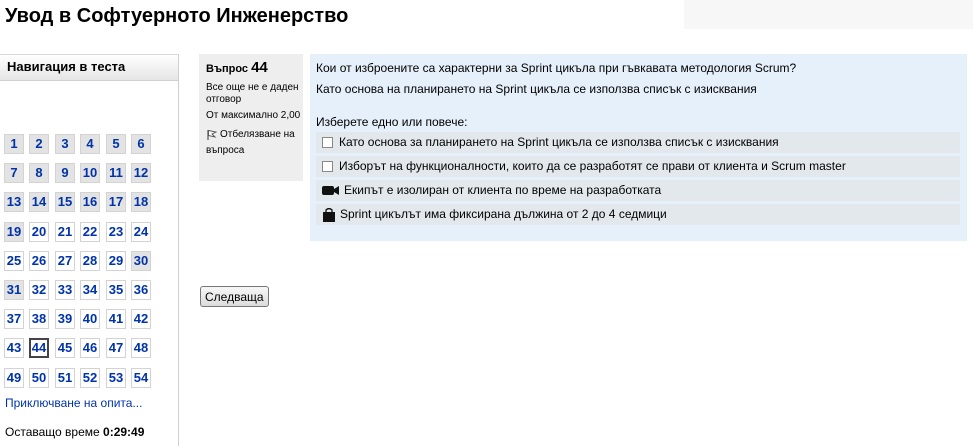 The height and width of the screenshot is (446, 973). Describe the element at coordinates (116, 378) in the screenshot. I see `nav-question-53: 53` at that location.